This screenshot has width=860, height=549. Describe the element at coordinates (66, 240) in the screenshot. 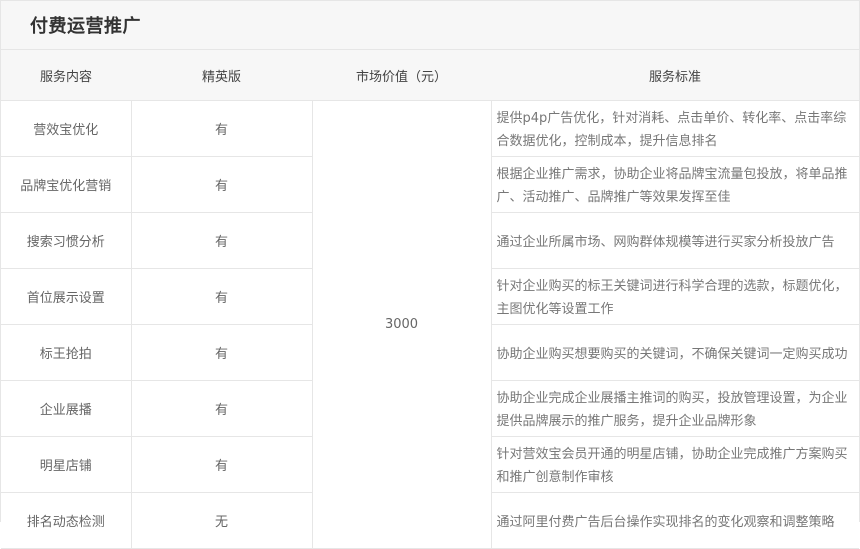

I see `service-name: 搜索习惯分析` at that location.